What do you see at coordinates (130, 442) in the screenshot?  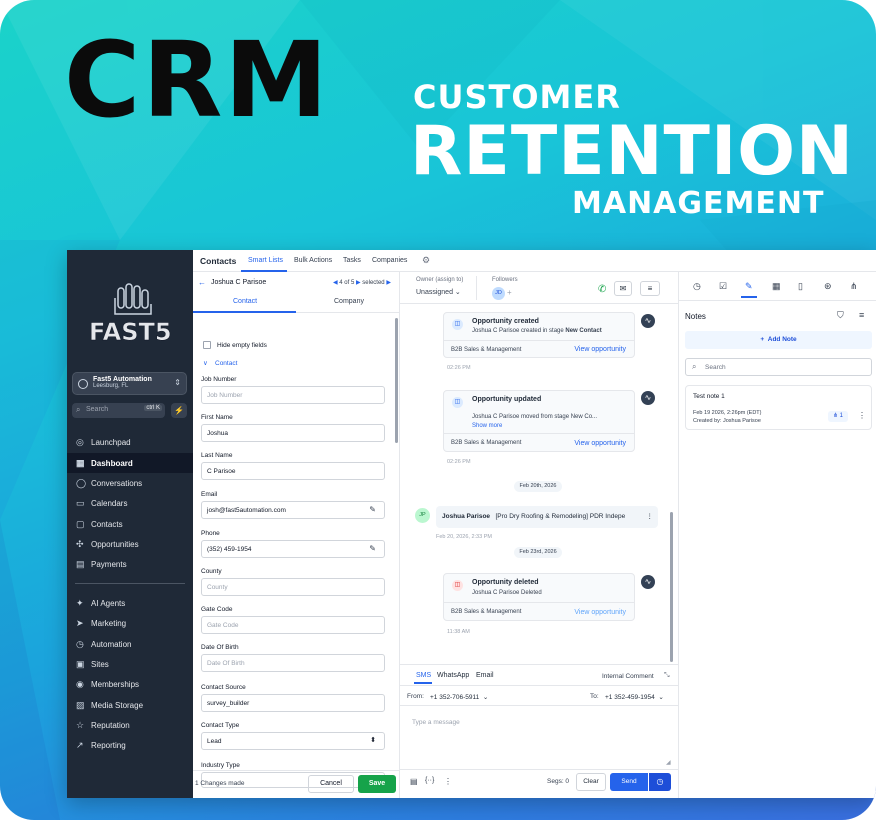 I see `sidebar-item-launchpad: ◎ Launchpad` at bounding box center [130, 442].